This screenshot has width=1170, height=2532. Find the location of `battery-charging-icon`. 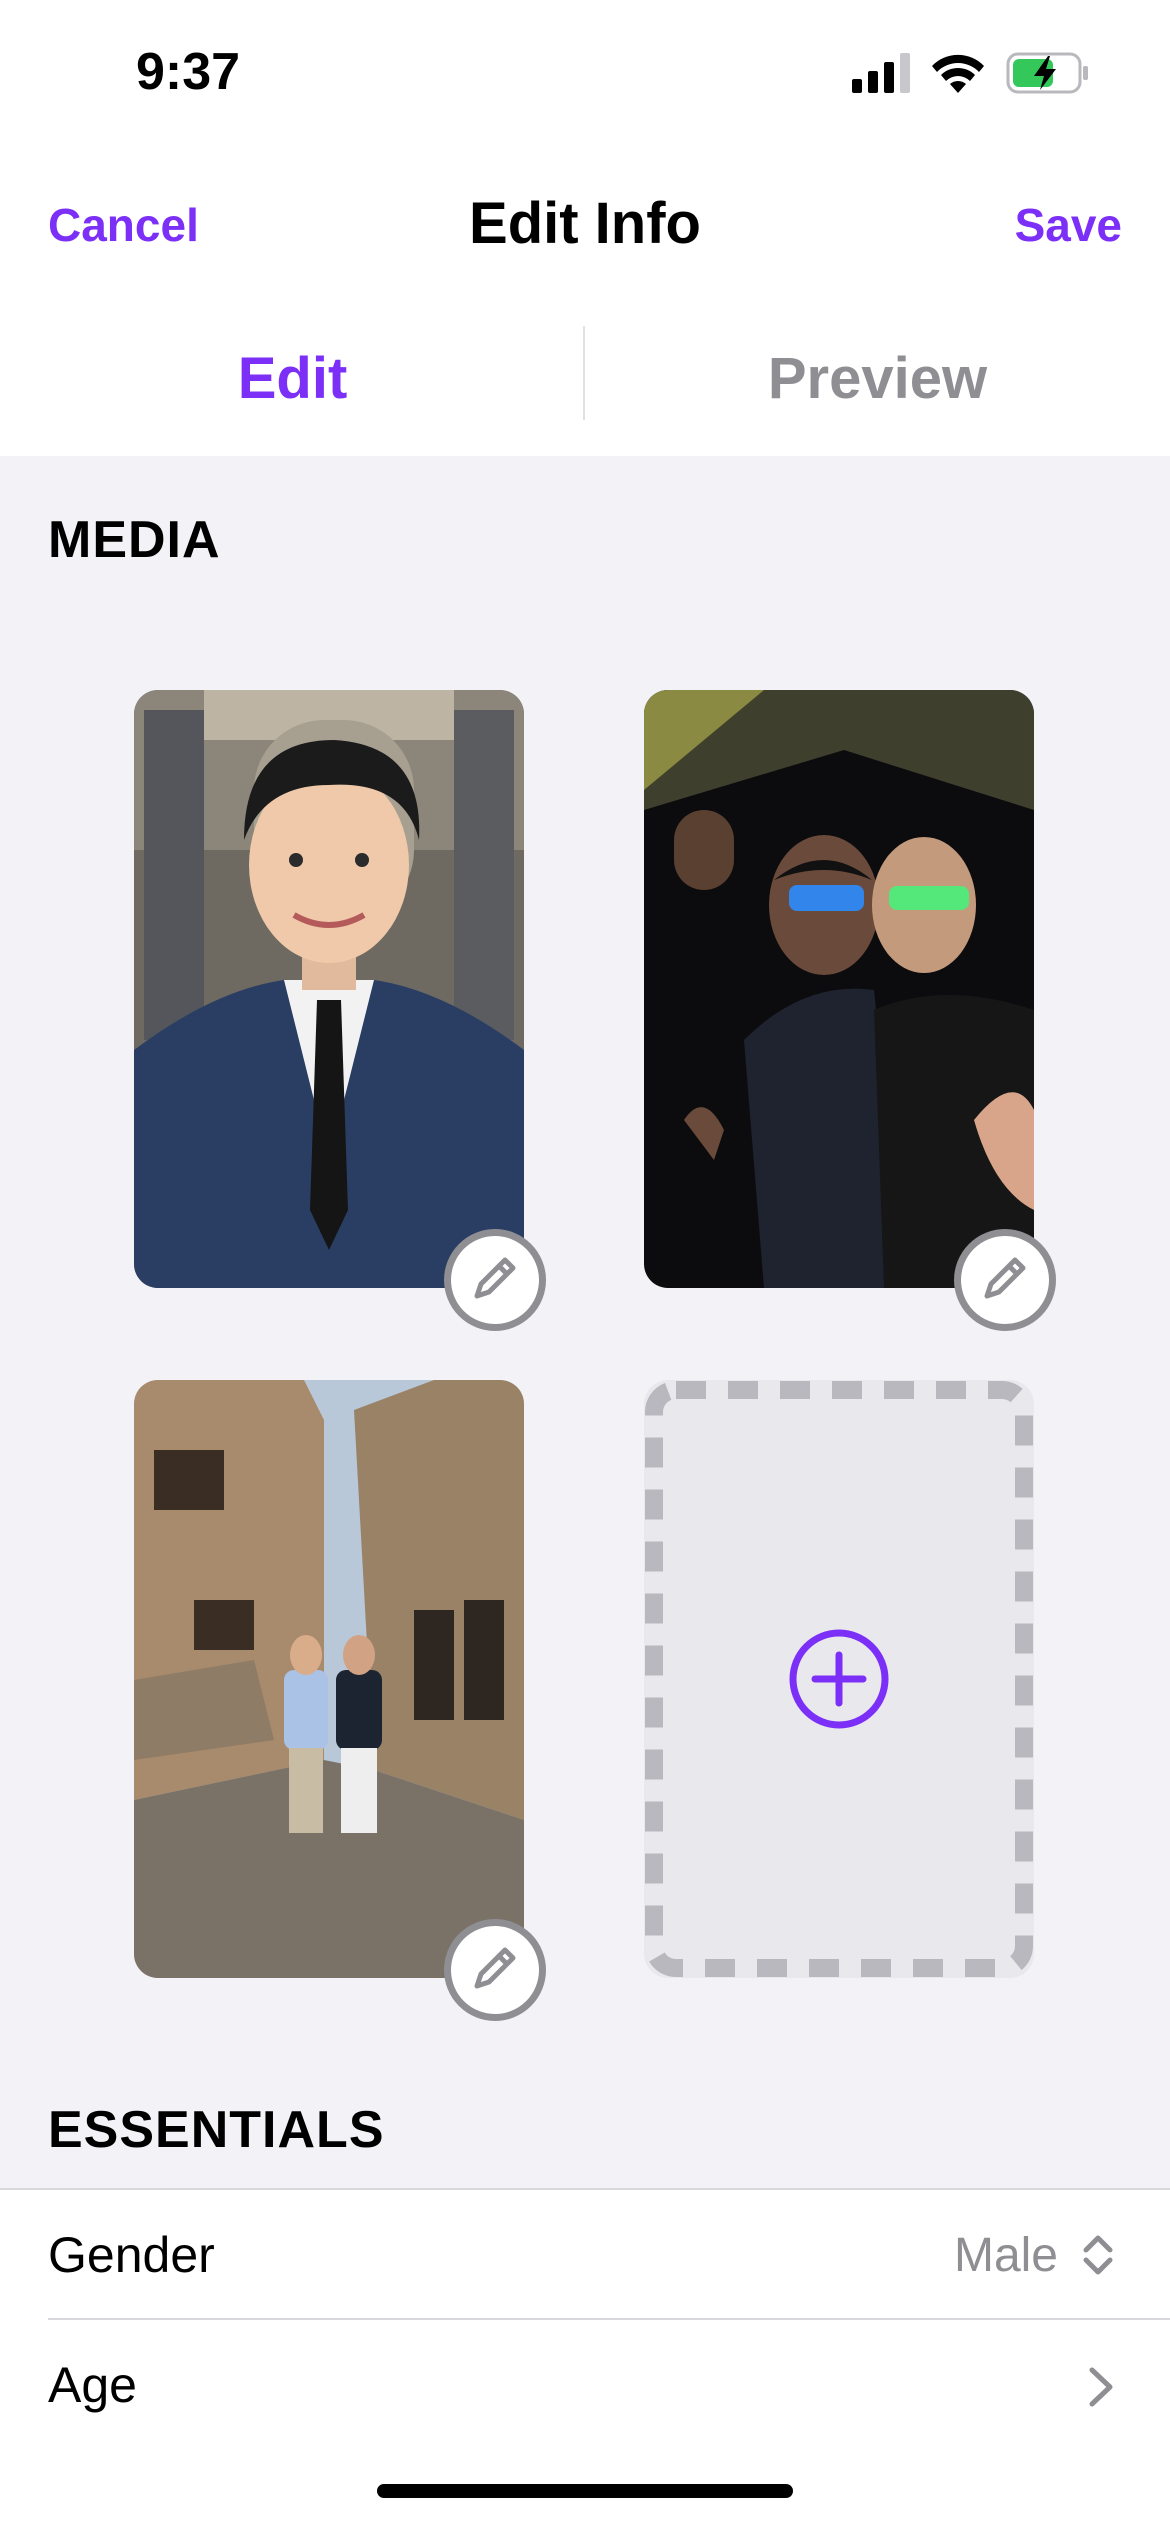

battery-charging-icon is located at coordinates (1048, 75).